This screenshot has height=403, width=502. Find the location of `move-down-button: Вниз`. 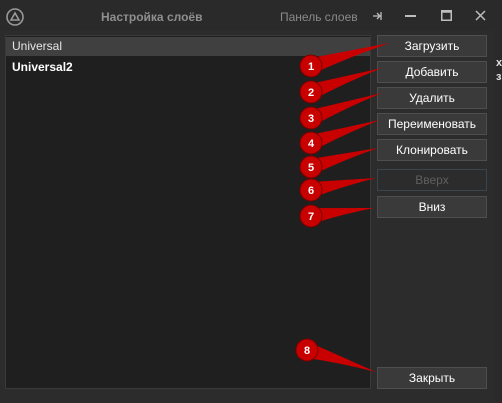

move-down-button: Вниз is located at coordinates (432, 207).